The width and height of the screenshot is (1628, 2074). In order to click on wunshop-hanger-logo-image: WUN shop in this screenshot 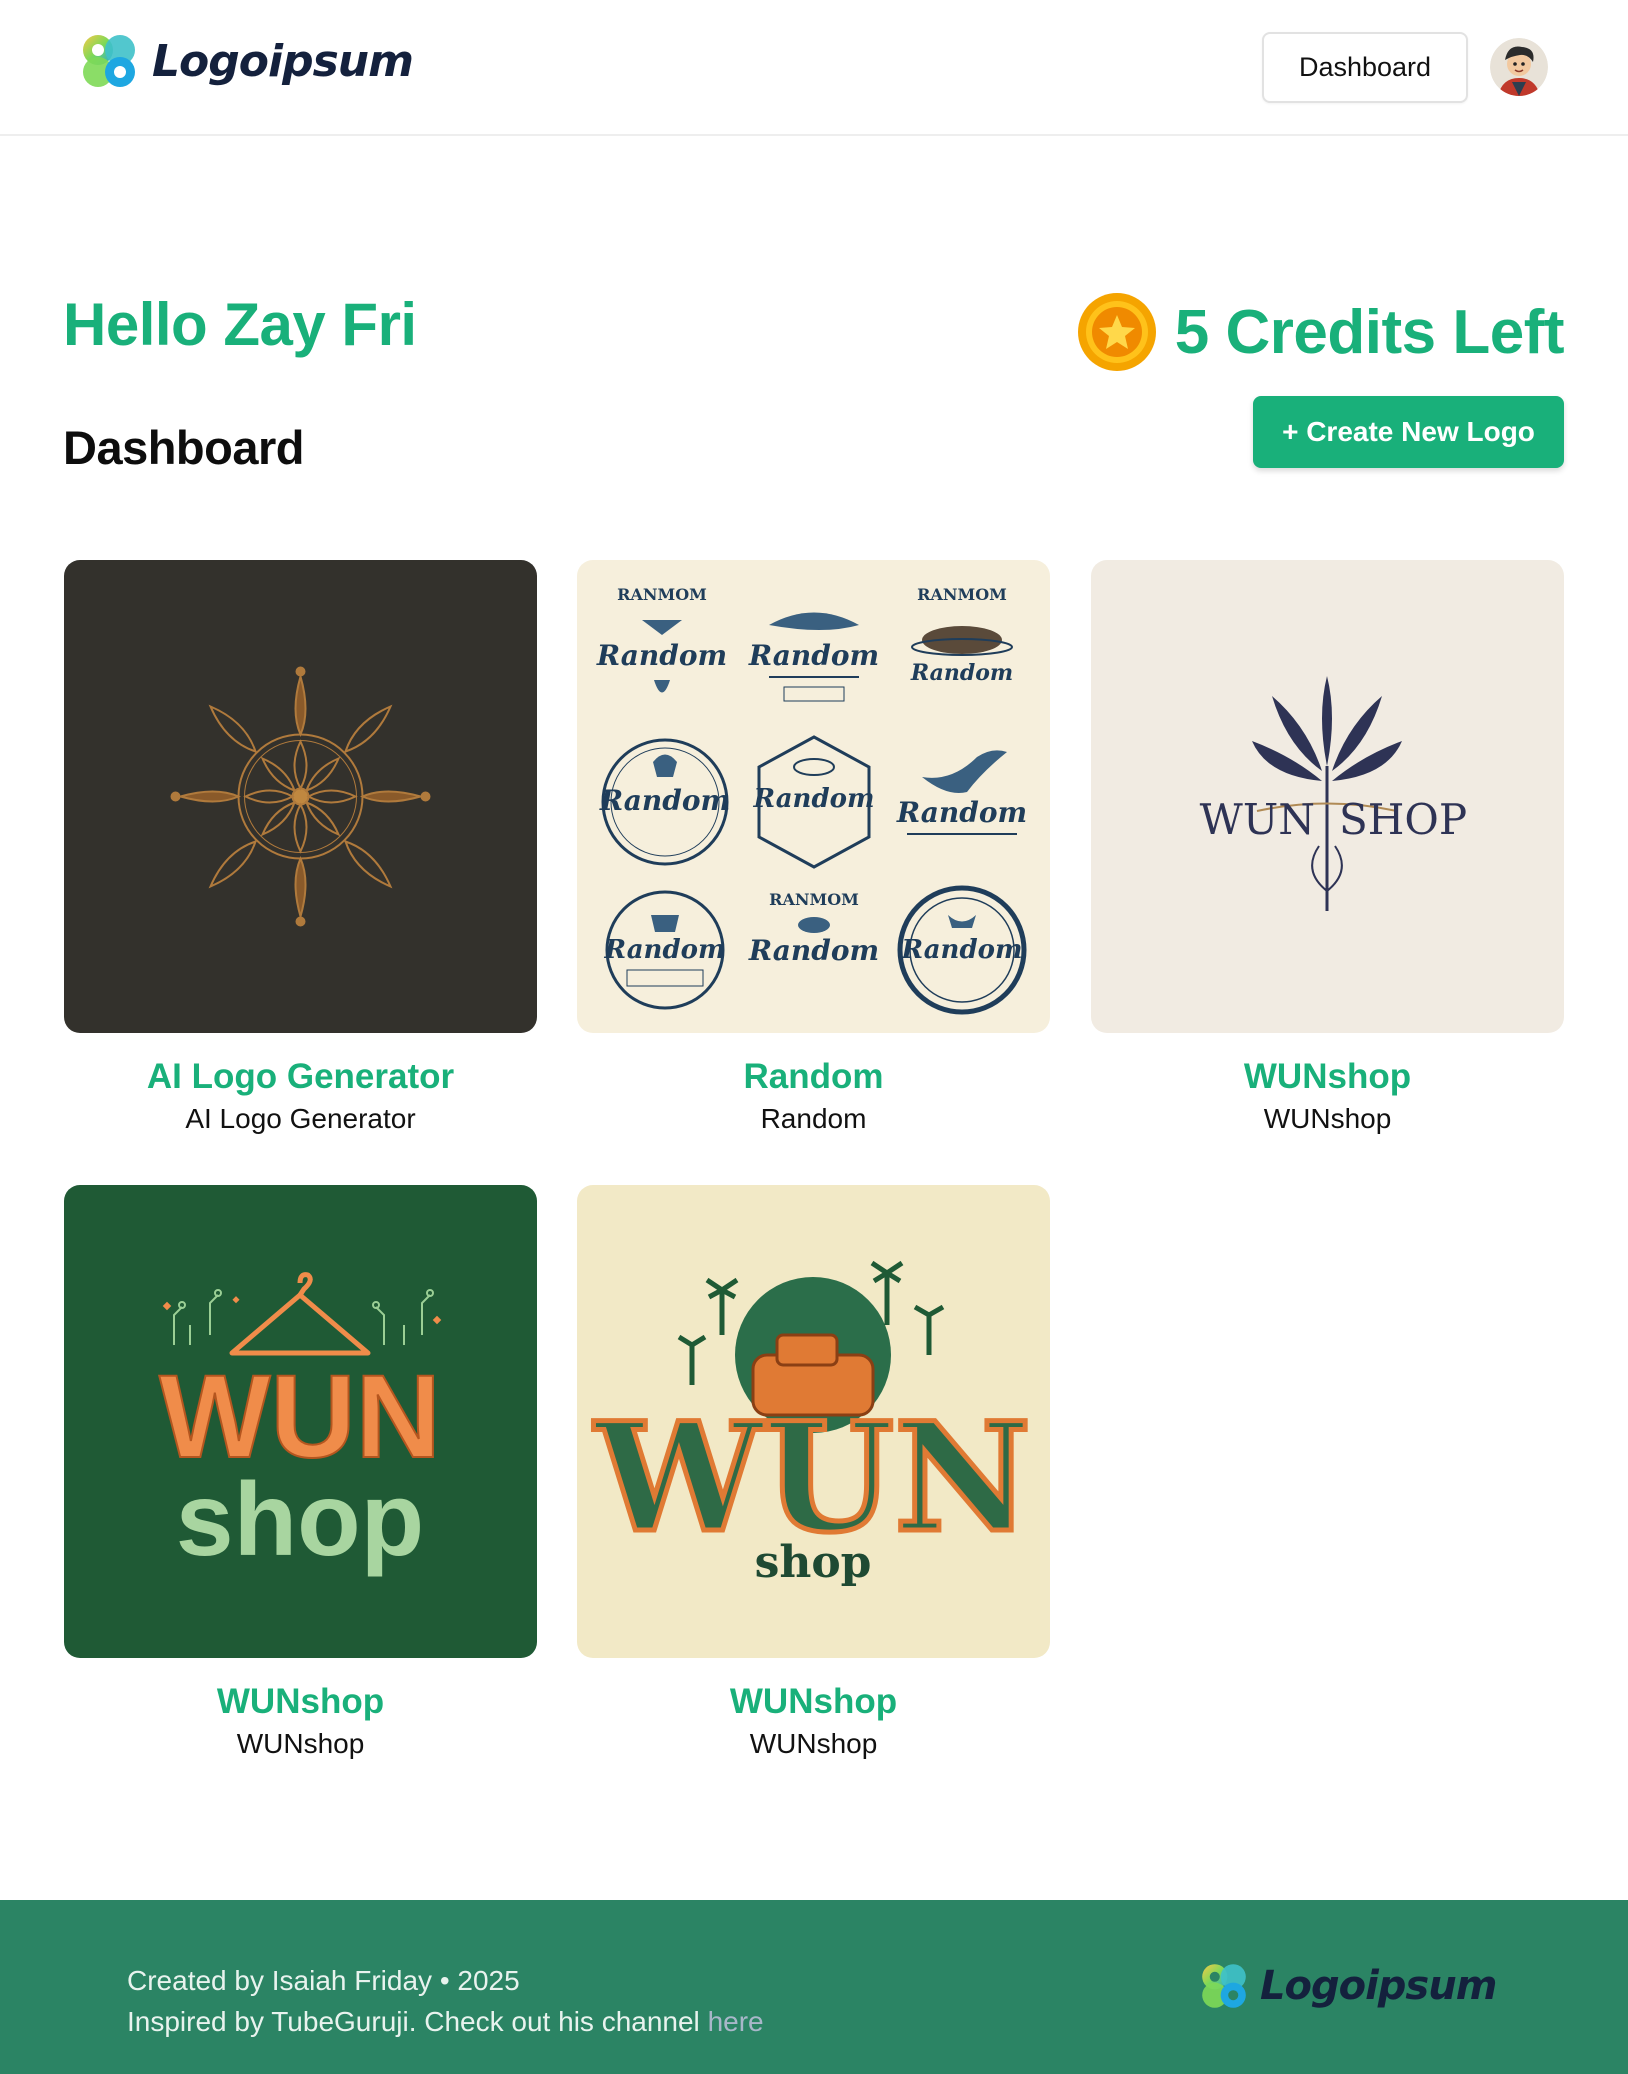, I will do `click(300, 1421)`.